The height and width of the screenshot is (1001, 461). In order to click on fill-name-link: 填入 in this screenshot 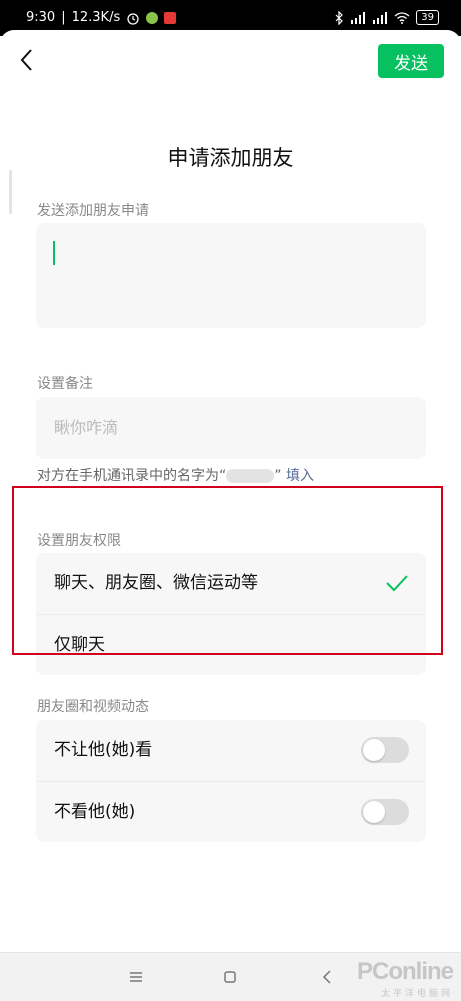, I will do `click(300, 476)`.